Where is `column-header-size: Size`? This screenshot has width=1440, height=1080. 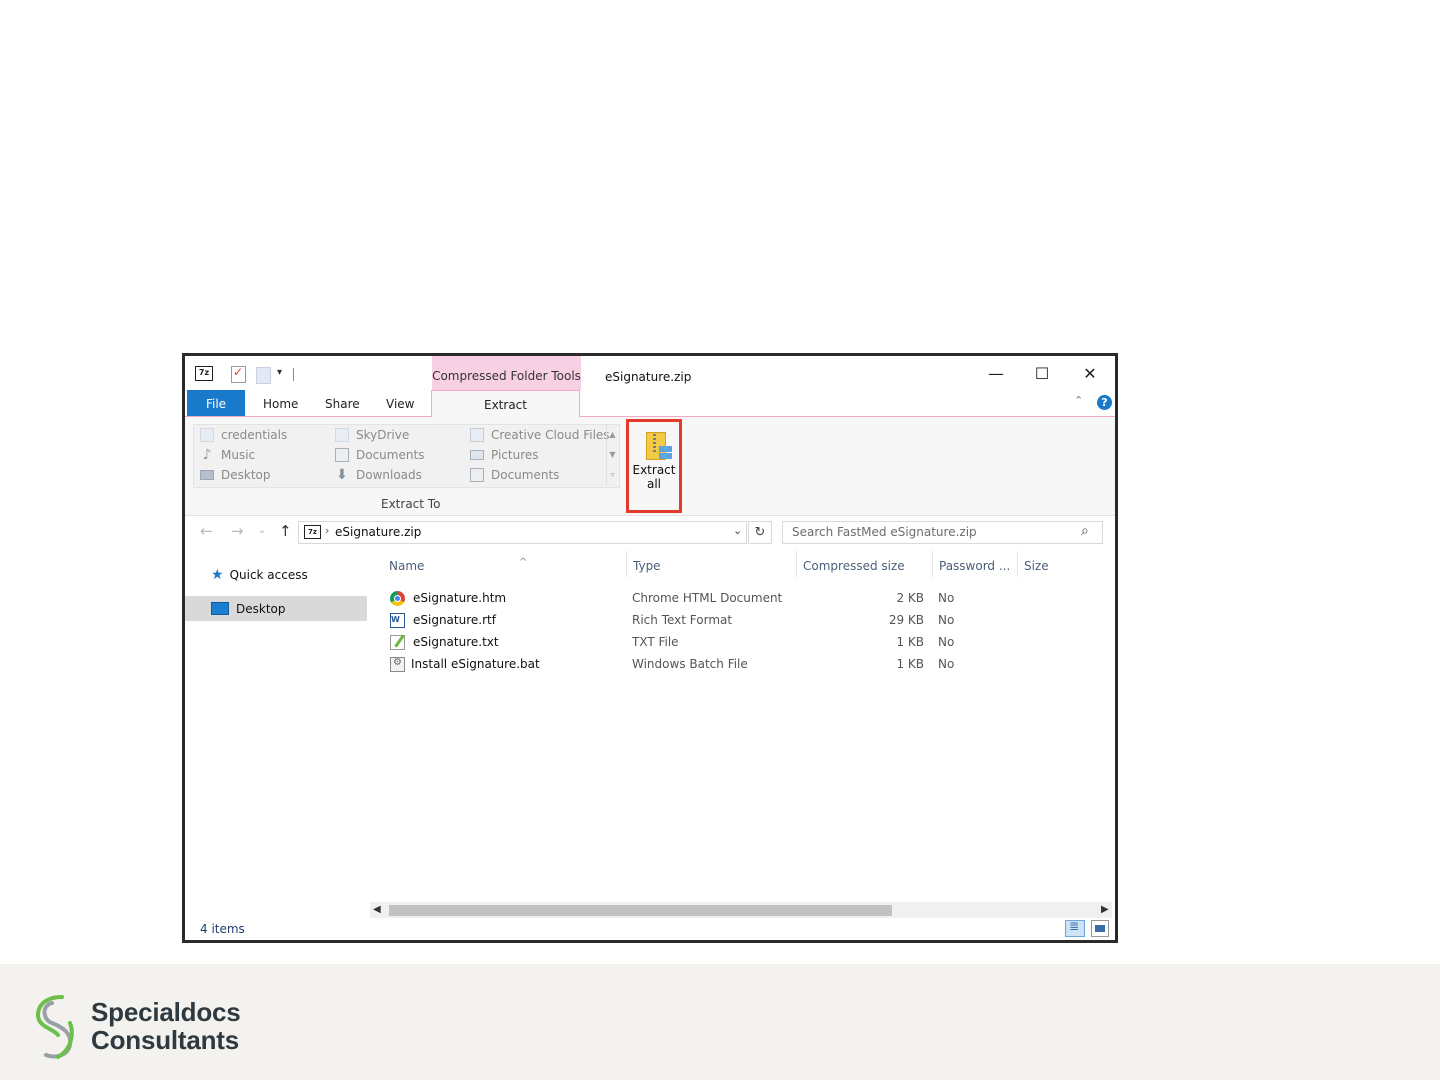
column-header-size: Size is located at coordinates (1036, 566).